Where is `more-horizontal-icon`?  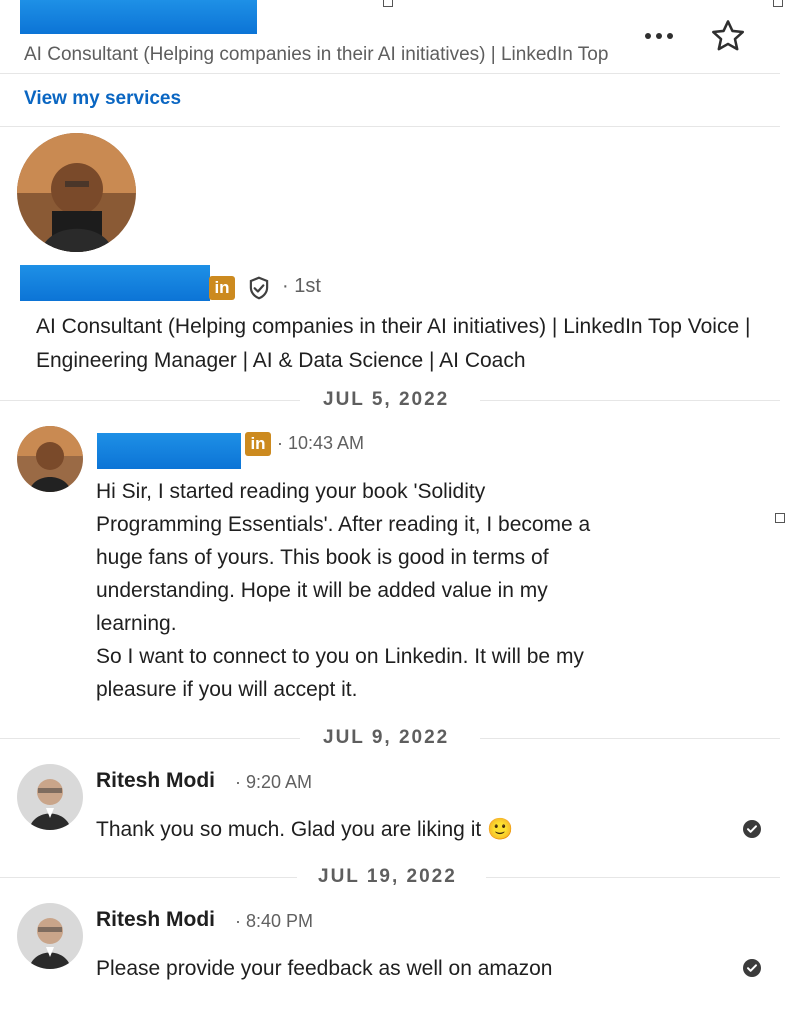 more-horizontal-icon is located at coordinates (659, 36).